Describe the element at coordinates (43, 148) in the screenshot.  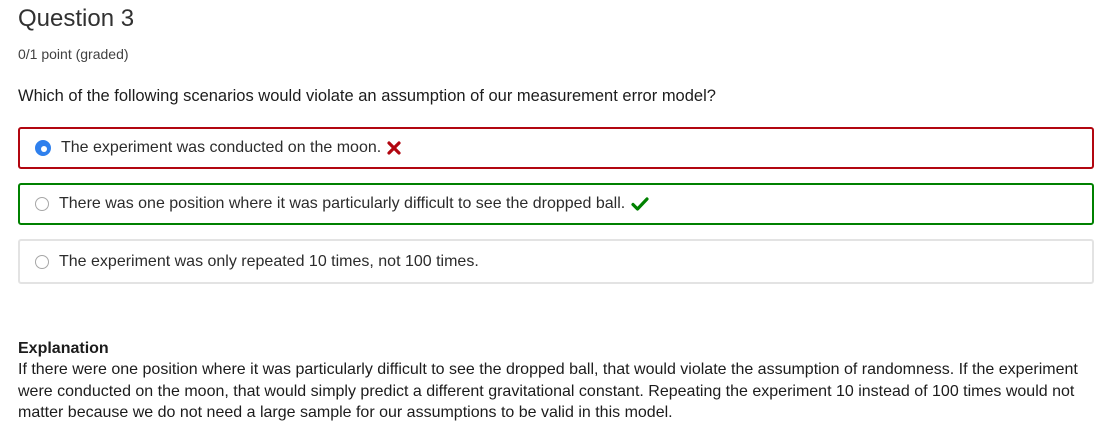
I see `radio-button-selected` at that location.